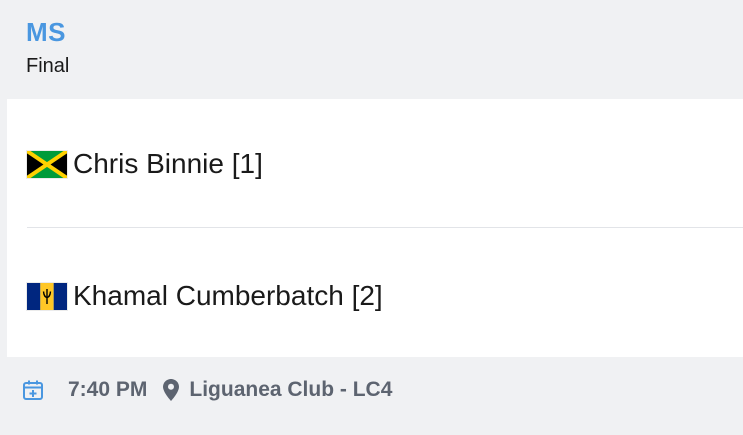 The image size is (743, 435). I want to click on map-pin-icon, so click(171, 390).